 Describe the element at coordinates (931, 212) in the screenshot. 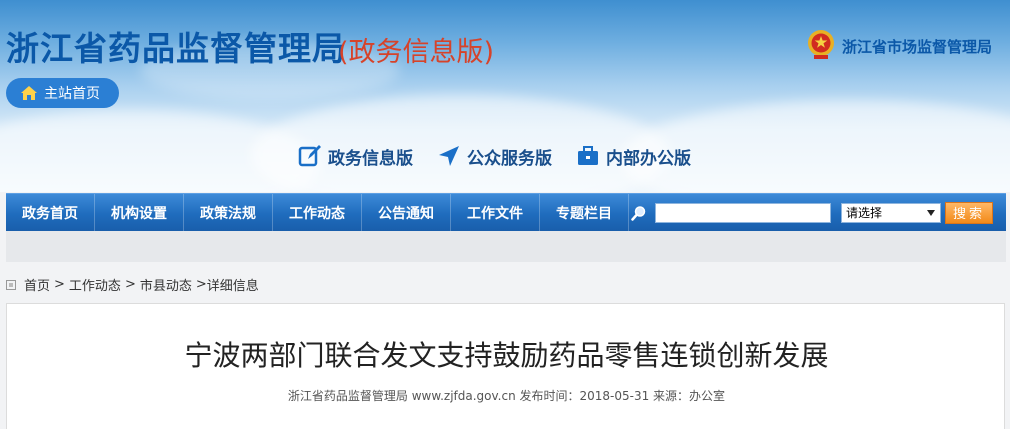

I see `chevron-down-icon` at that location.